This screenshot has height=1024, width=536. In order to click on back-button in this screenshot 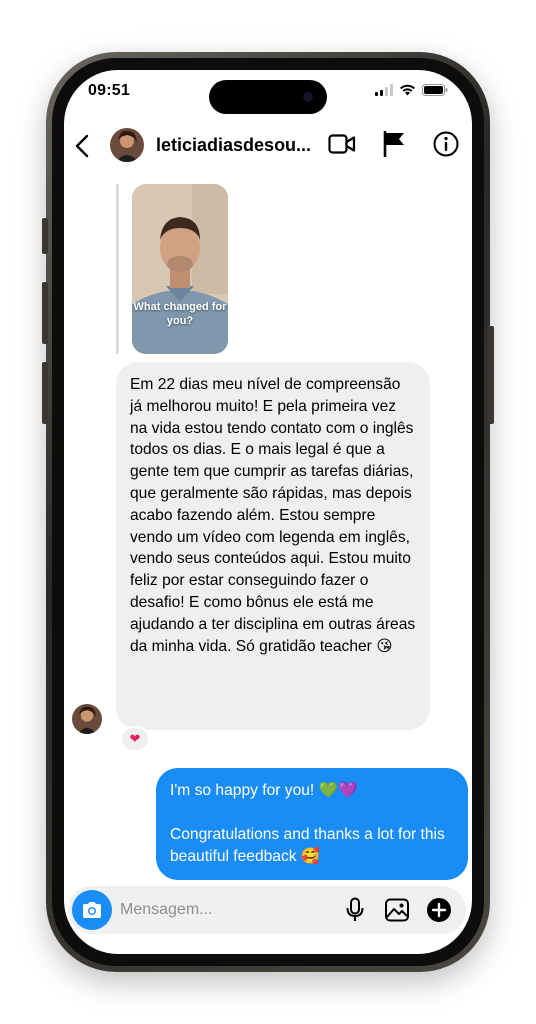, I will do `click(82, 146)`.